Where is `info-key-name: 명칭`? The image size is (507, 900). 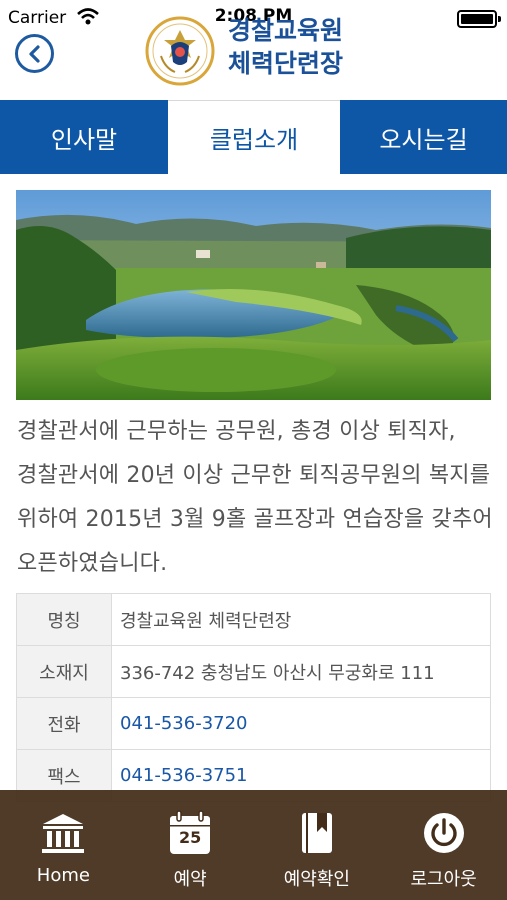 info-key-name: 명칭 is located at coordinates (64, 619).